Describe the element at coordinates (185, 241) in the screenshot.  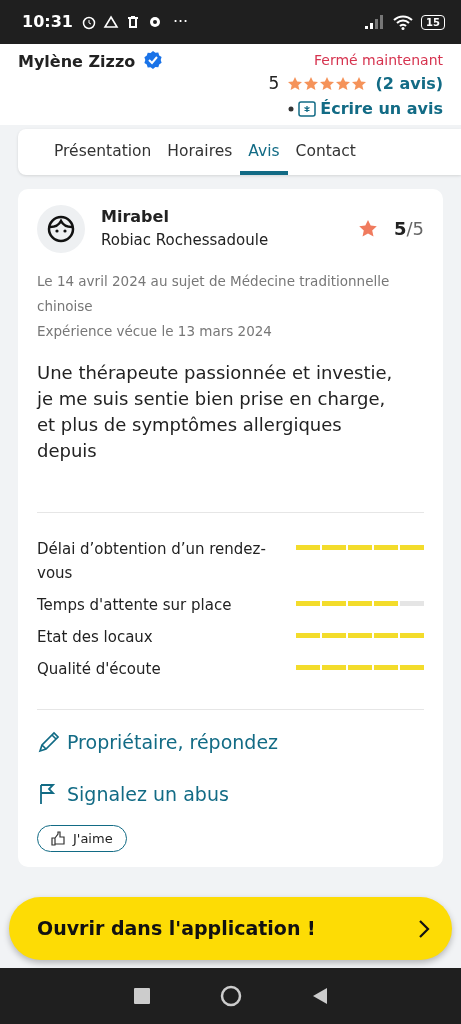
I see `reviewer-location: Robiac Rochessadoule` at that location.